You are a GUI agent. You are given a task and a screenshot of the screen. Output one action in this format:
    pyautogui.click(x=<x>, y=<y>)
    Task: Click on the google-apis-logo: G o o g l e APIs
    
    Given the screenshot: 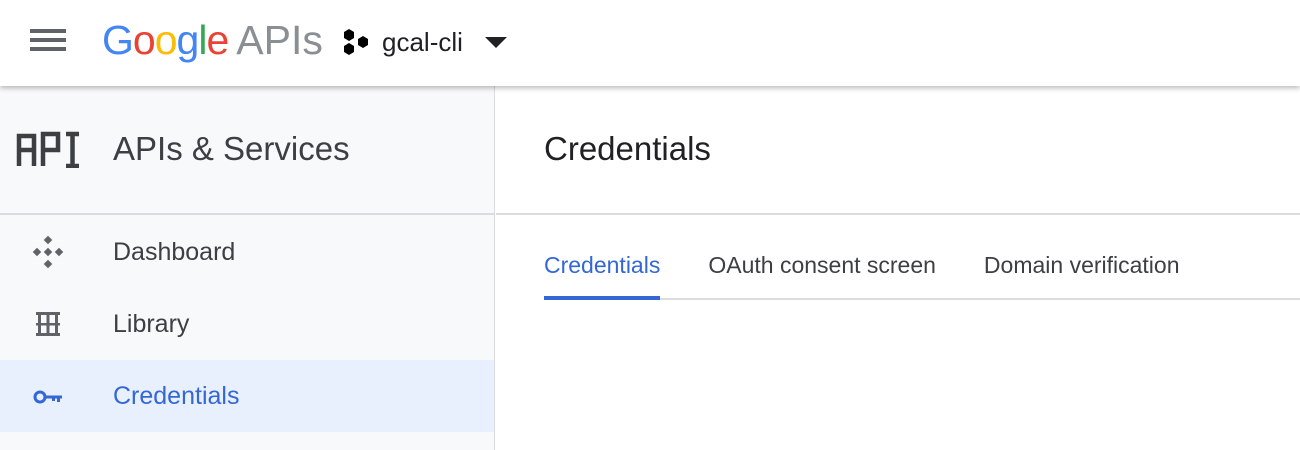 What is the action you would take?
    pyautogui.click(x=212, y=42)
    